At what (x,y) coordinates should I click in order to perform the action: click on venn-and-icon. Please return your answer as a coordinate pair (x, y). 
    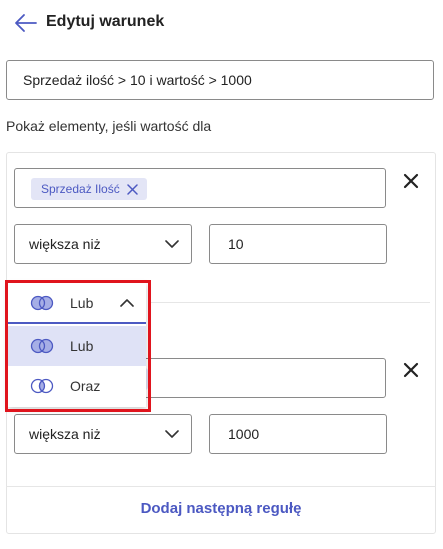
    Looking at the image, I should click on (42, 386).